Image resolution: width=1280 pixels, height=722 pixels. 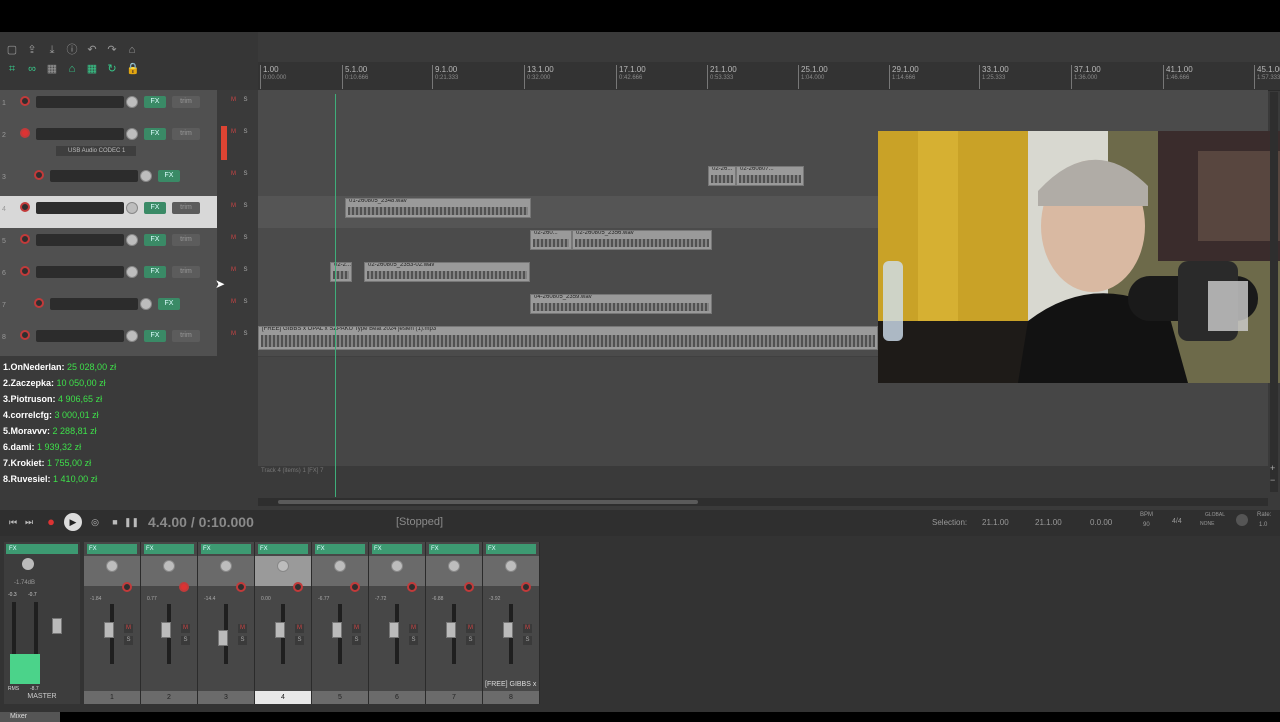 I want to click on media-item: 04-260805_2359.wav, so click(x=621, y=304).